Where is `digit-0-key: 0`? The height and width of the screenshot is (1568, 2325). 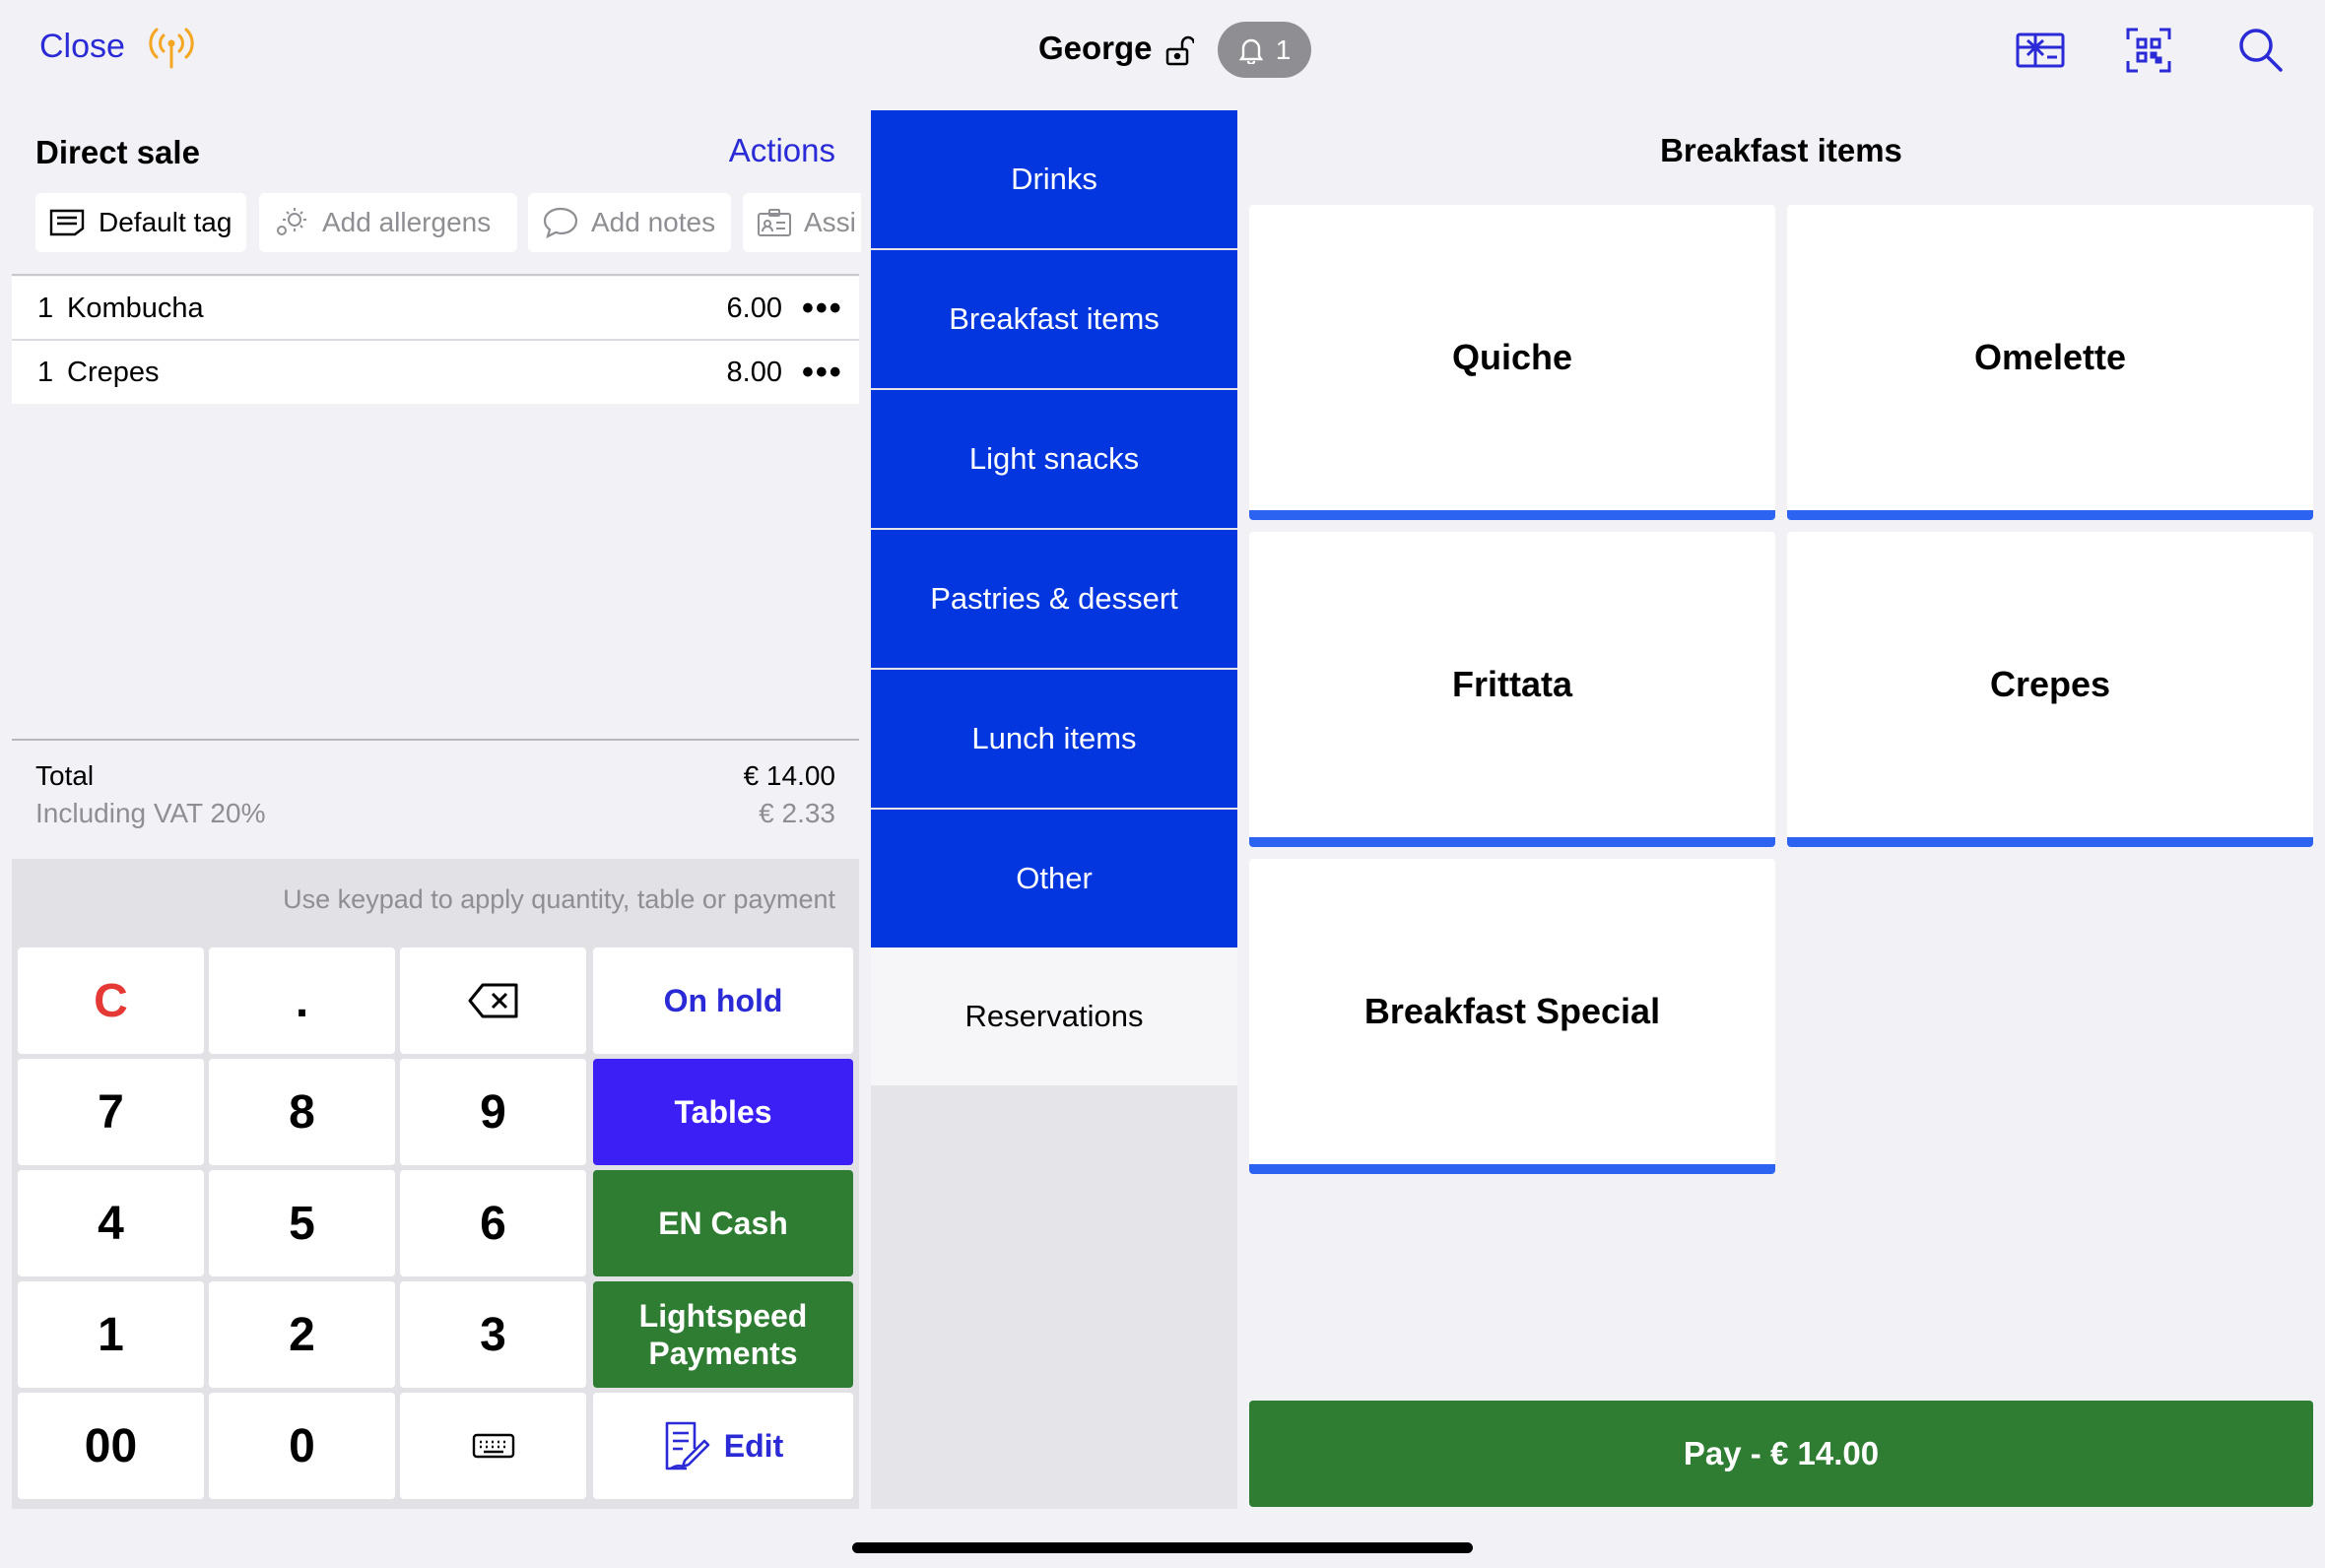
digit-0-key: 0 is located at coordinates (302, 1446).